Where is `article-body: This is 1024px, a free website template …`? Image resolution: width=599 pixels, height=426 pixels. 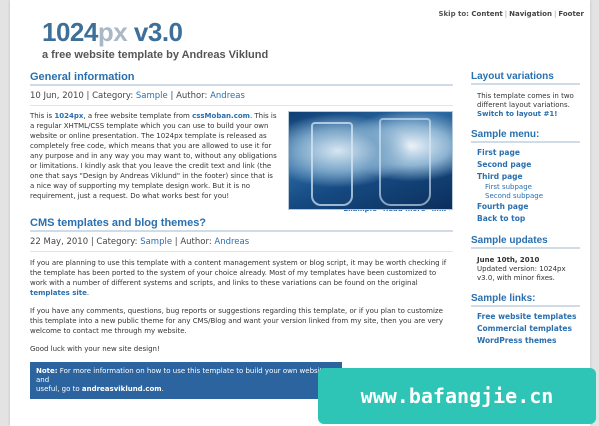
article-body: This is 1024px, a free website template … is located at coordinates (153, 156).